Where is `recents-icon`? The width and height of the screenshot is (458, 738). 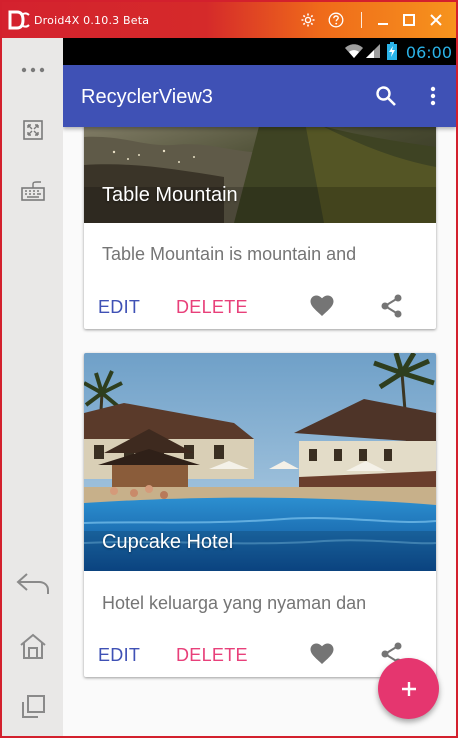
recents-icon is located at coordinates (33, 707).